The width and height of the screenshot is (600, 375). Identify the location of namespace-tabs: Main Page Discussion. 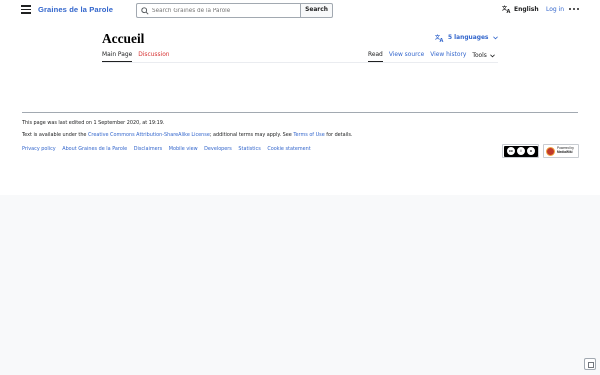
(139, 56).